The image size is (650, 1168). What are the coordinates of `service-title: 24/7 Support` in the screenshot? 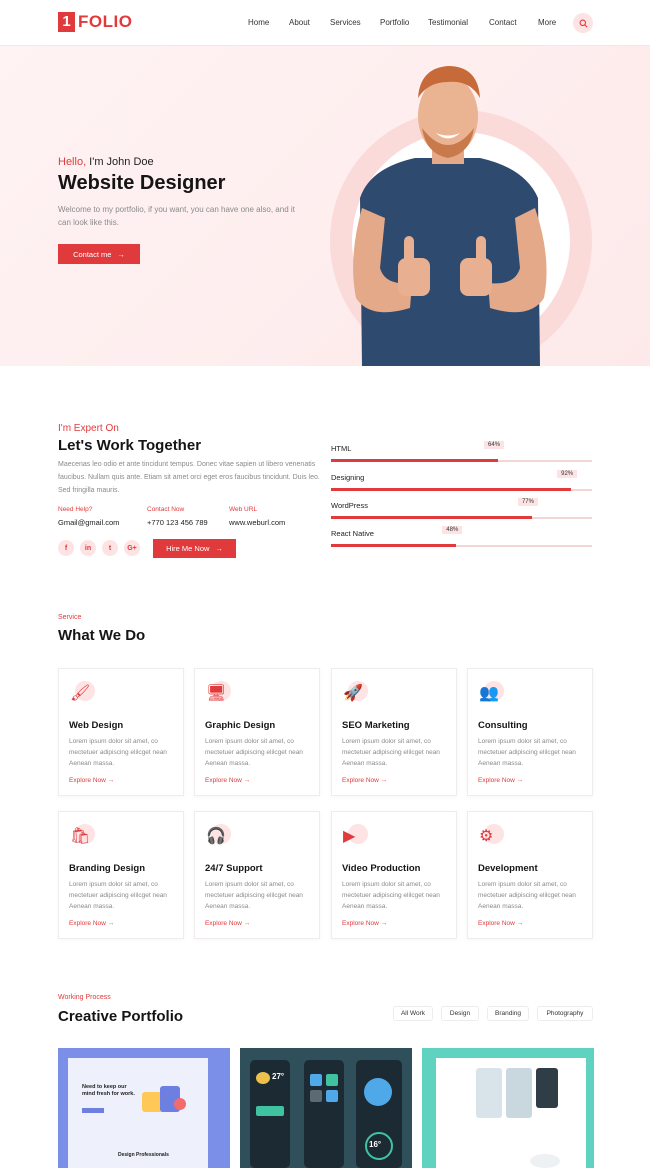 It's located at (234, 868).